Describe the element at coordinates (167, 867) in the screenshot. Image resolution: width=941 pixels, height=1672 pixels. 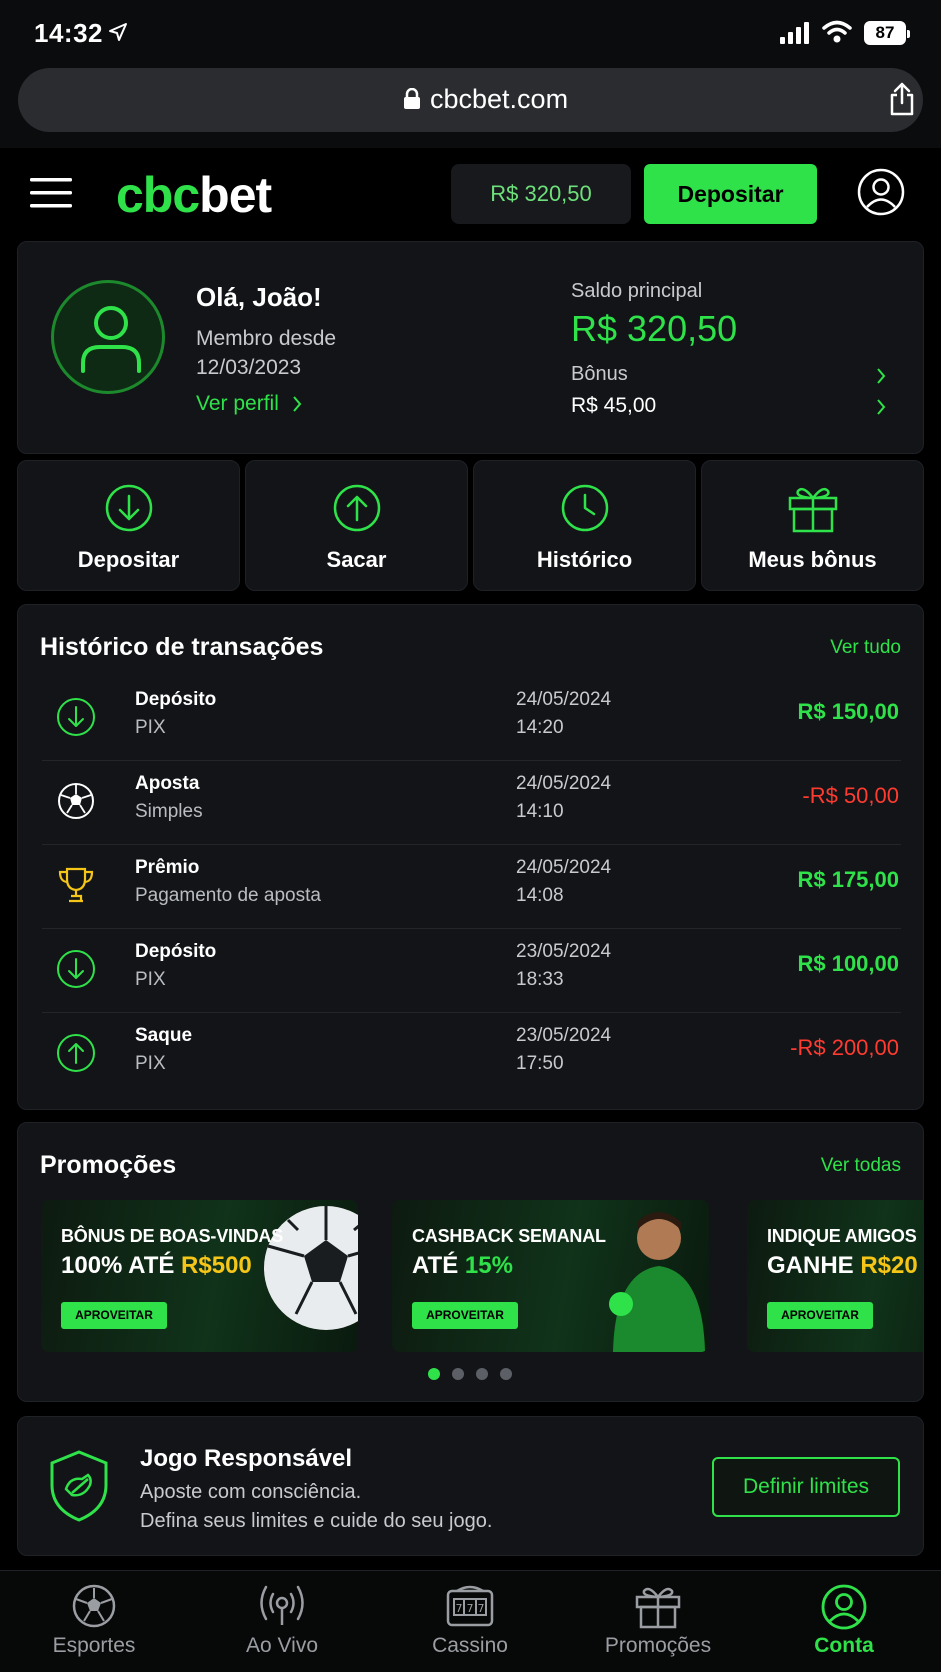
I see `tx-type: Prêmio` at that location.